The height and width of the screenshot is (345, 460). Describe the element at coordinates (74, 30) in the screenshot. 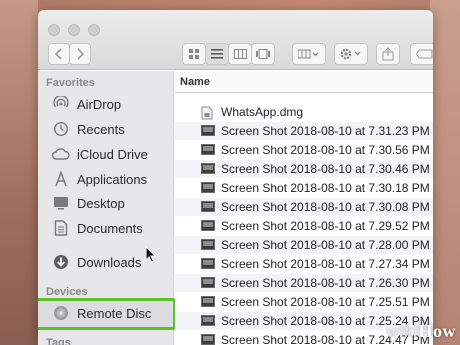

I see `minimize-window-button` at that location.